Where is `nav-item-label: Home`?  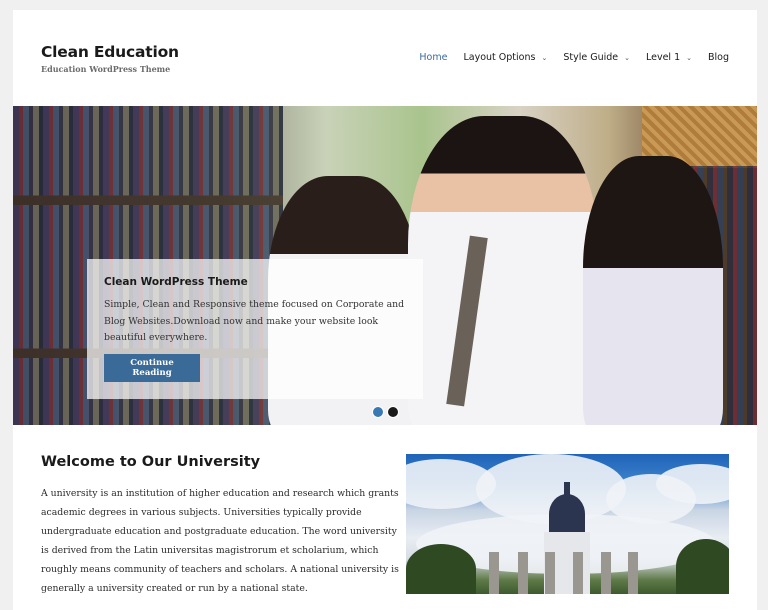 nav-item-label: Home is located at coordinates (433, 57).